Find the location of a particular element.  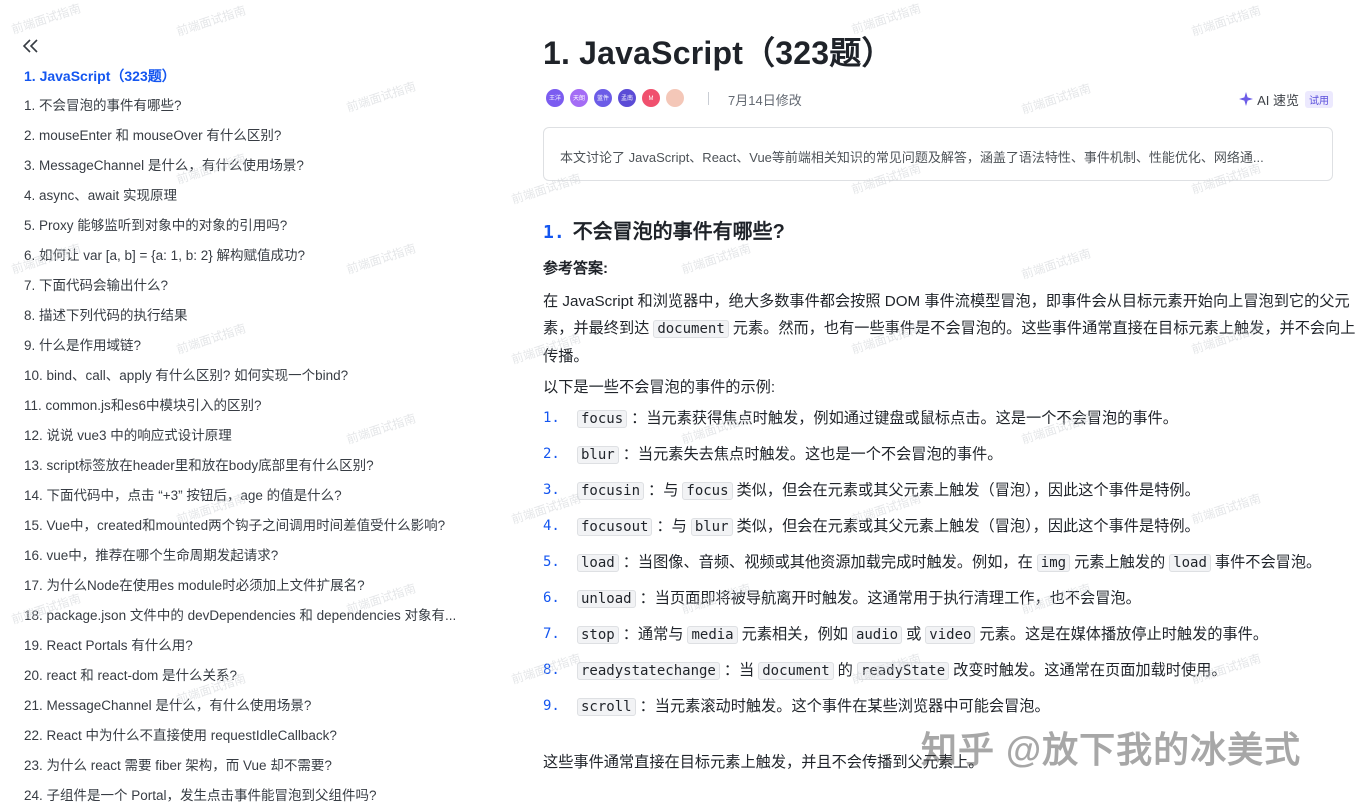

event-list-item: 2. blur ：当元素失去焦点时触发。这也是一个不会冒泡的事件。 is located at coordinates (951, 455).